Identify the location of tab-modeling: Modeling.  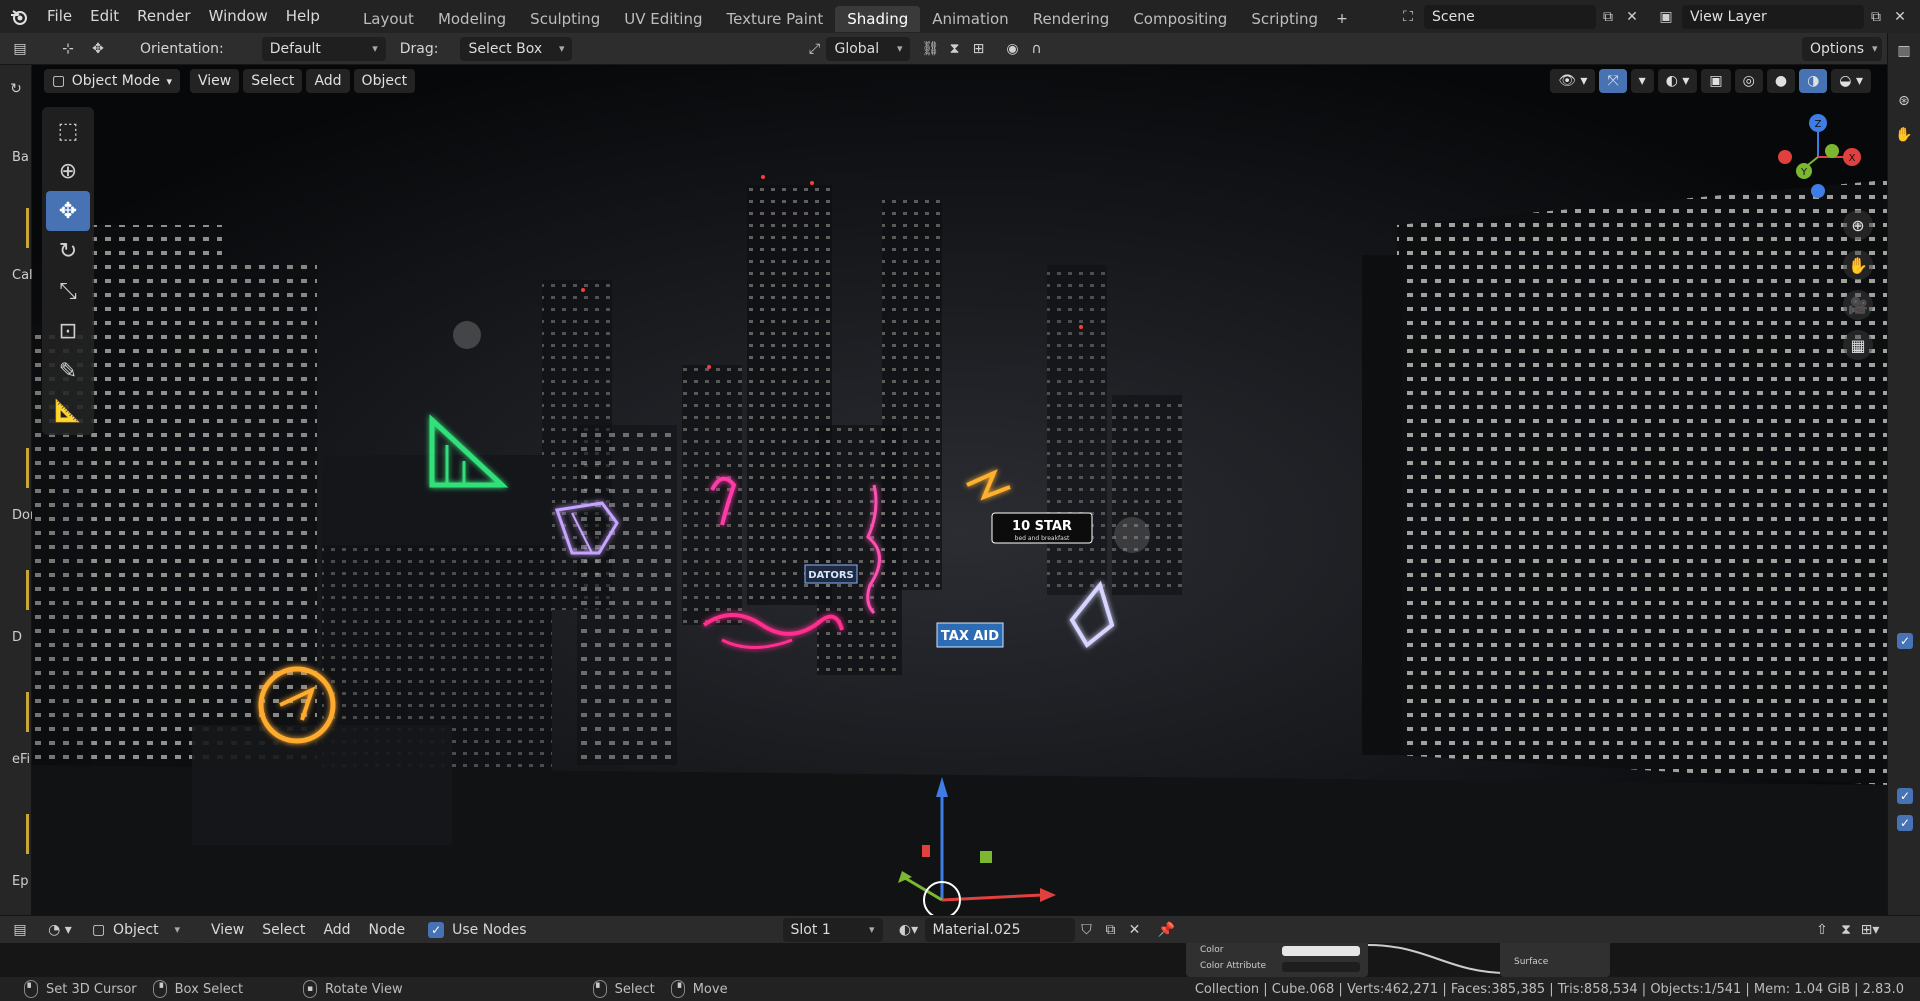
(472, 19).